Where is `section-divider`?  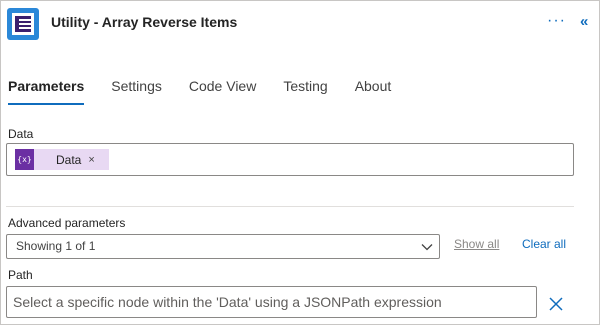
section-divider is located at coordinates (290, 206).